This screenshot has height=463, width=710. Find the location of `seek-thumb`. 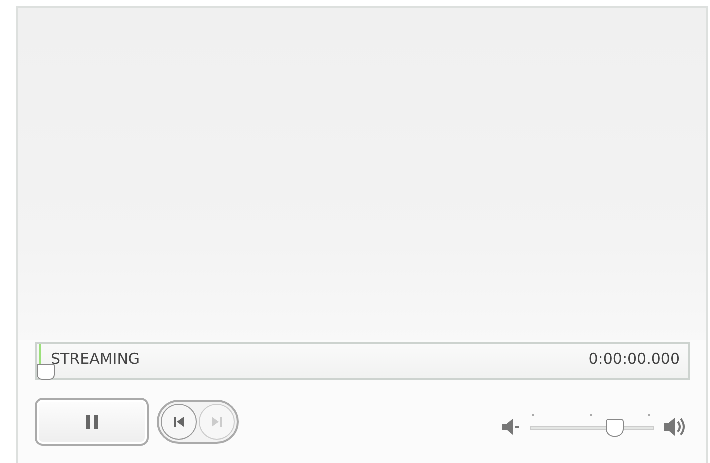

seek-thumb is located at coordinates (46, 372).